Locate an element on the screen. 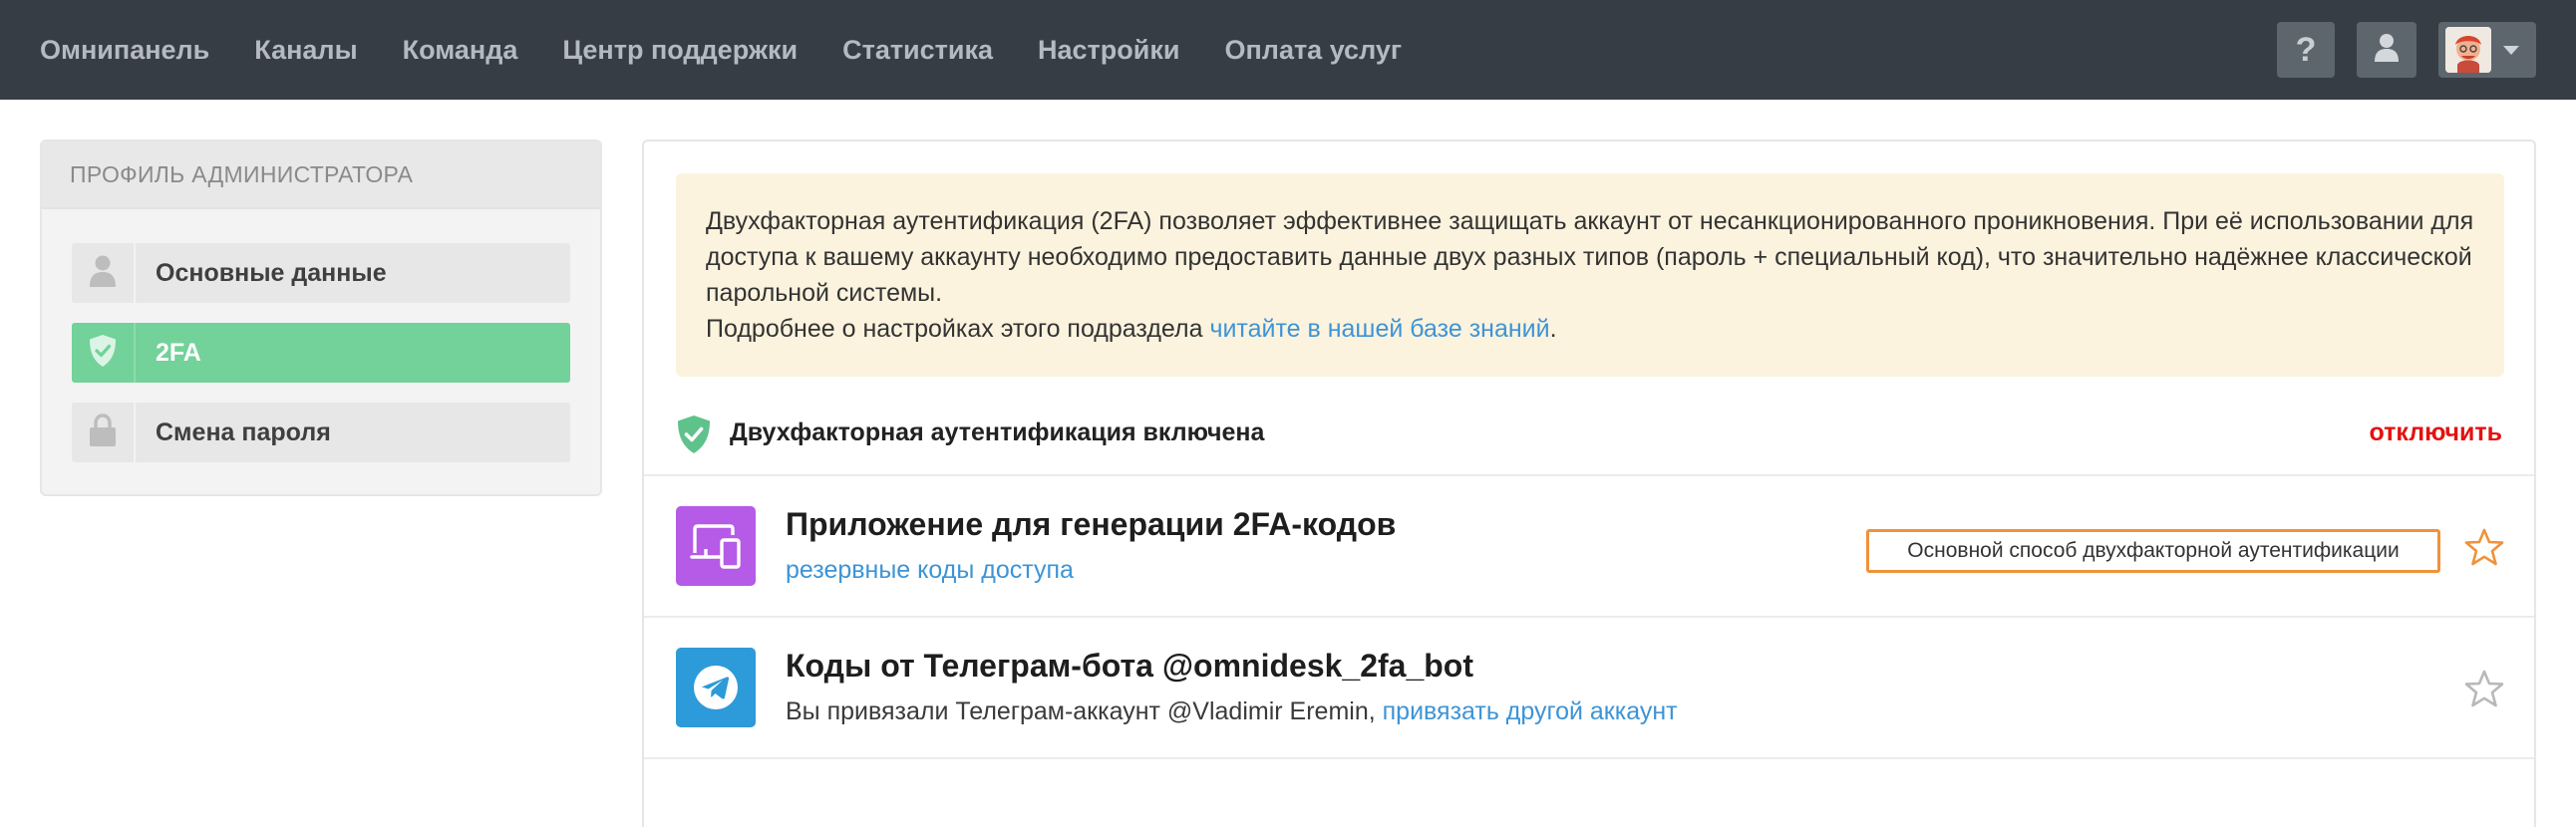 The width and height of the screenshot is (2576, 827). sidebar-title: ПРОФИЛЬ АДМИНИСТРАТОРА is located at coordinates (321, 175).